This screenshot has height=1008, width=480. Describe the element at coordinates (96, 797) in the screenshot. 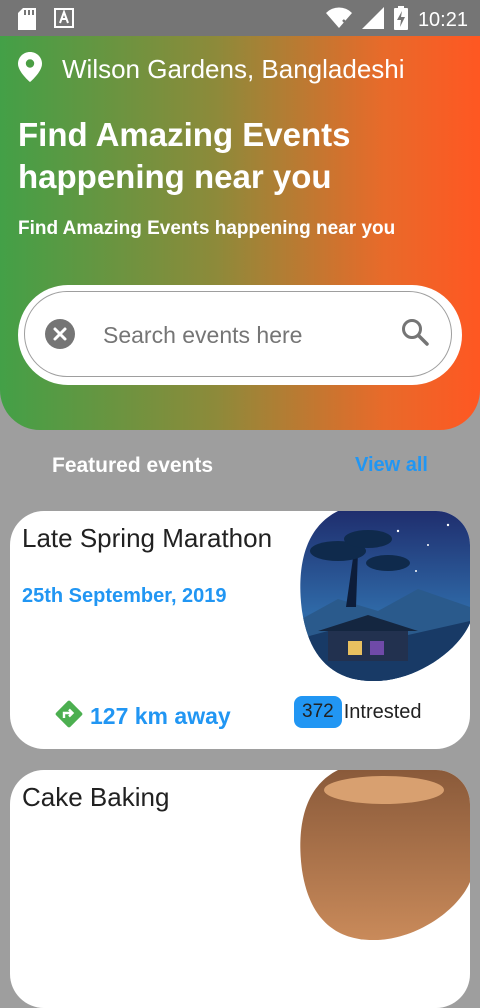

I see `event-title: Cake Baking` at that location.